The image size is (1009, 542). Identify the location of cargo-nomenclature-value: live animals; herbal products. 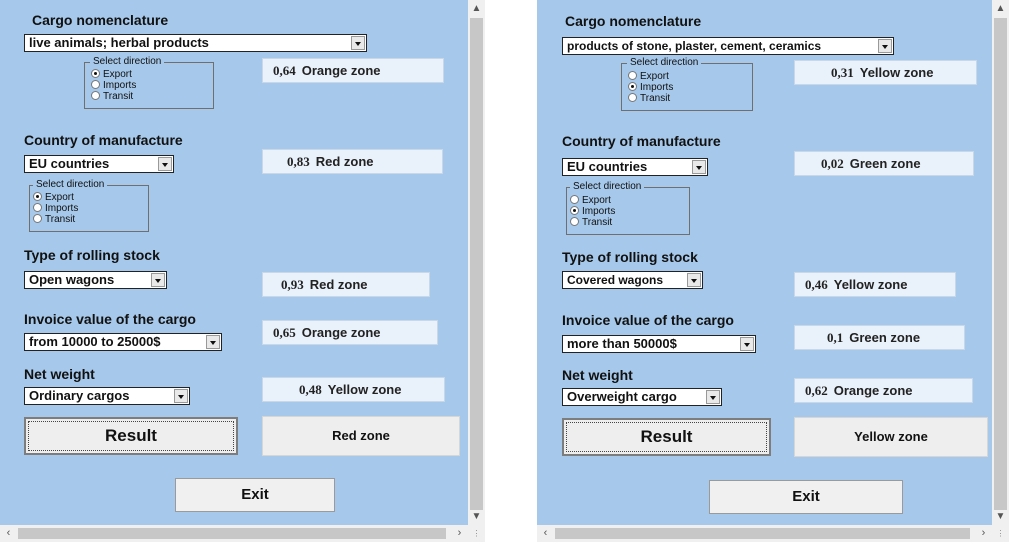
(119, 42).